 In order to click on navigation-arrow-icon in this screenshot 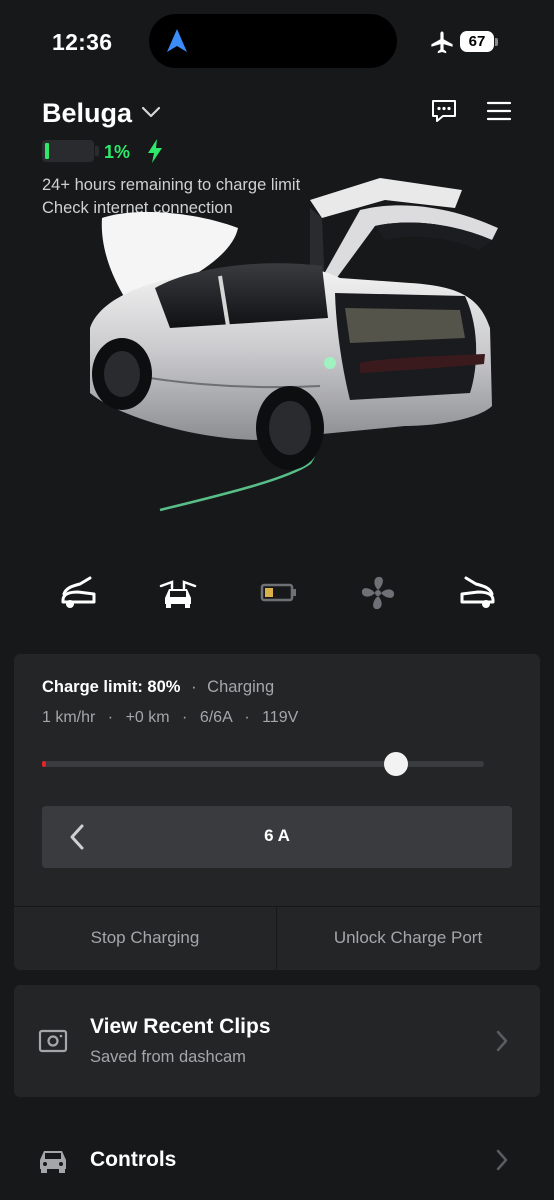, I will do `click(177, 40)`.